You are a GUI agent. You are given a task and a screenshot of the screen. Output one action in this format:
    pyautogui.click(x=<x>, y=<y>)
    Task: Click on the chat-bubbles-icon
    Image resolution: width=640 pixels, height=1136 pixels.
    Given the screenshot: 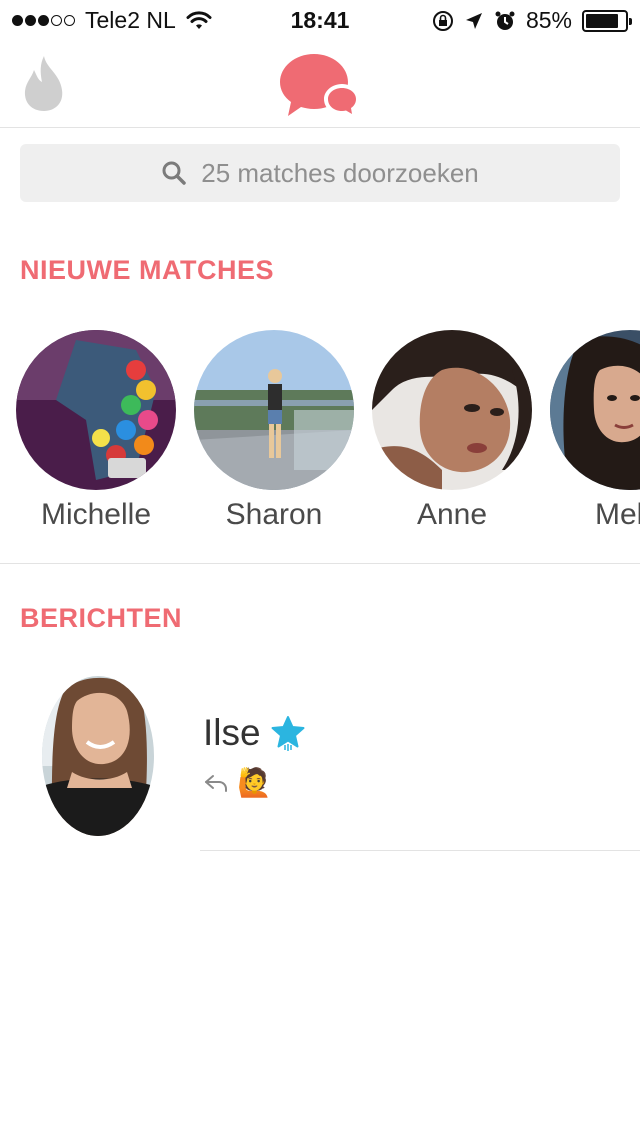 What is the action you would take?
    pyautogui.click(x=320, y=86)
    